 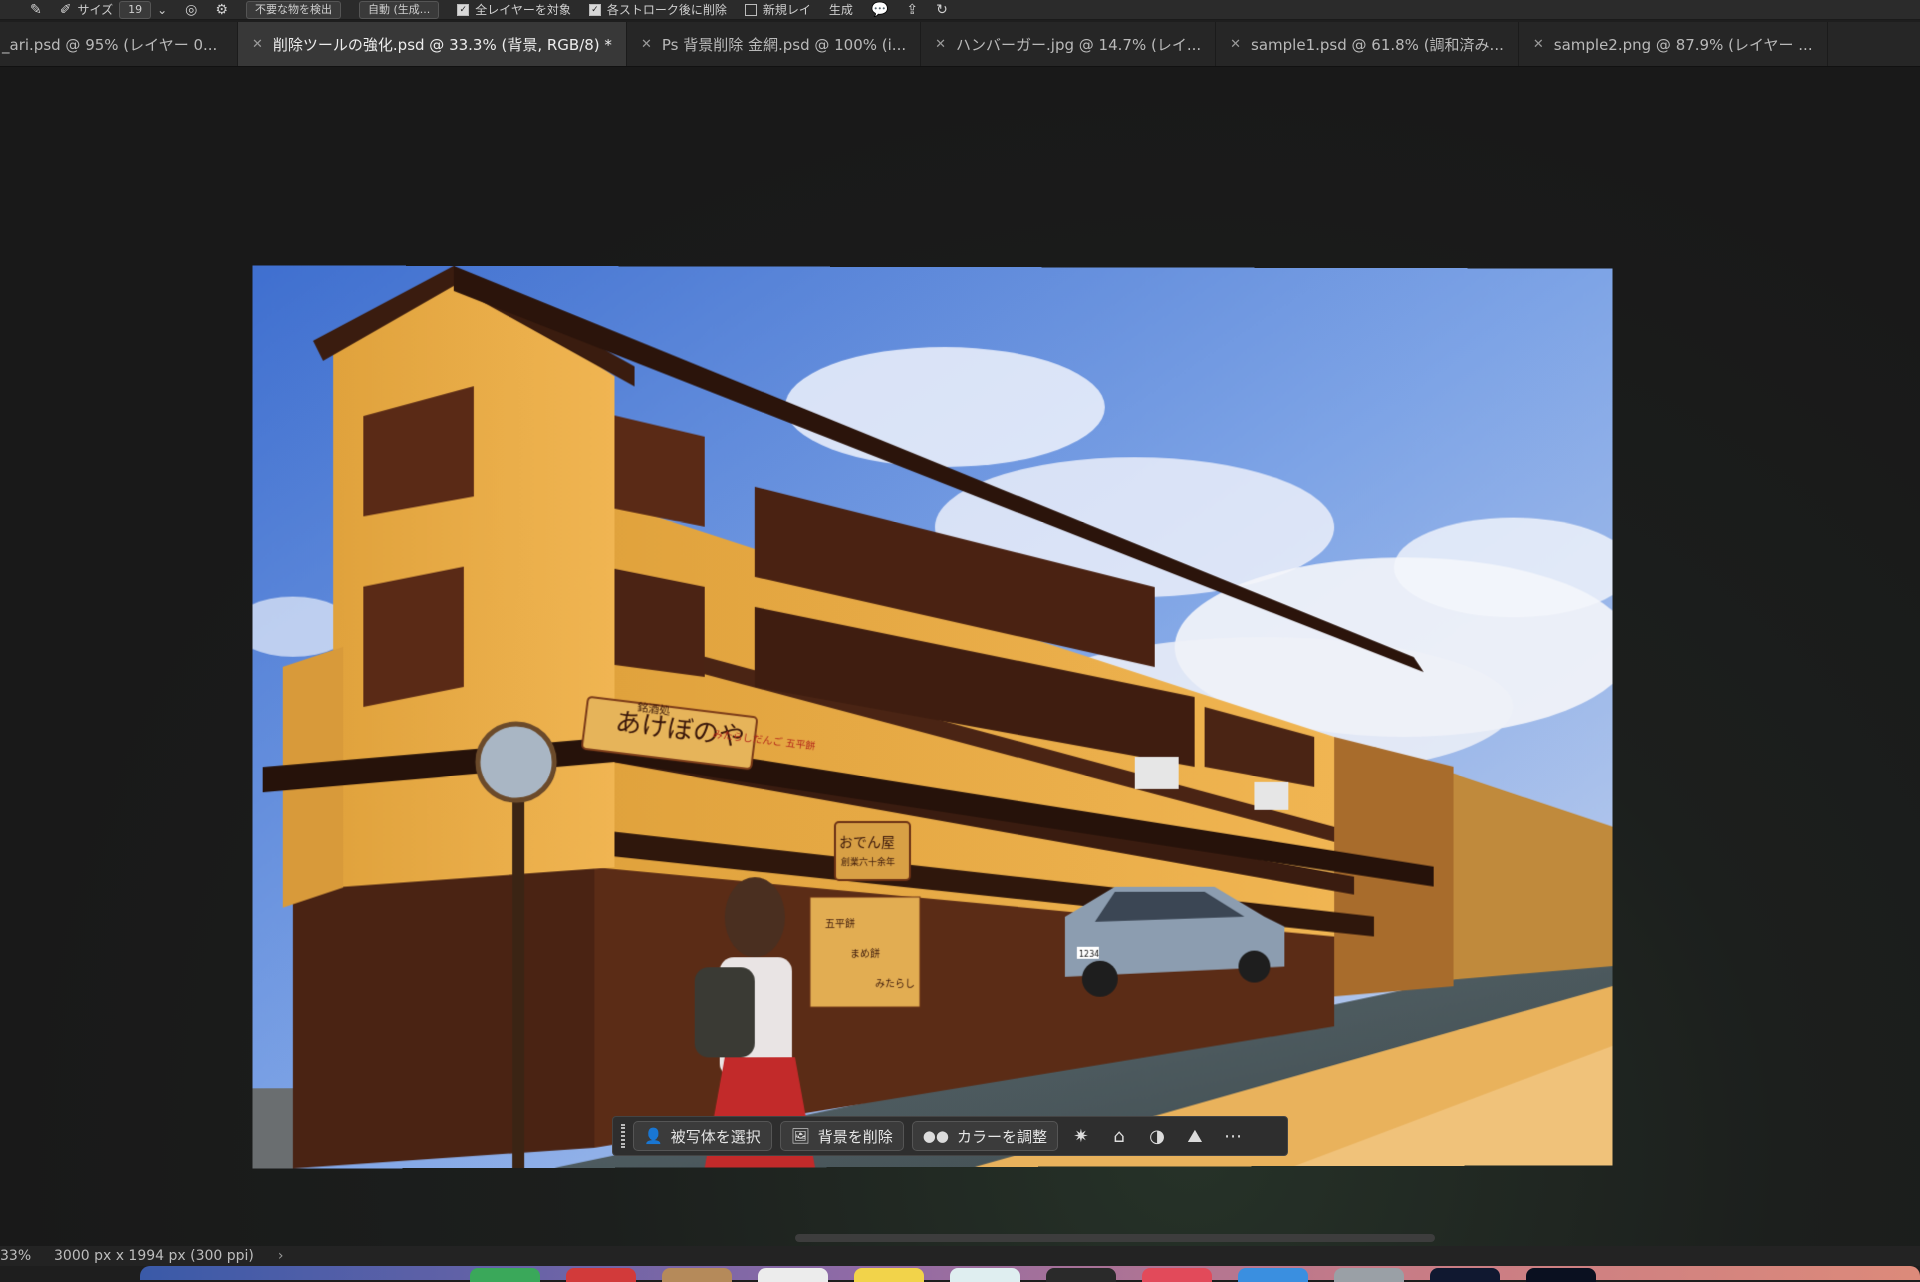 What do you see at coordinates (1089, 954) in the screenshot?
I see `license-plate-text: 1234` at bounding box center [1089, 954].